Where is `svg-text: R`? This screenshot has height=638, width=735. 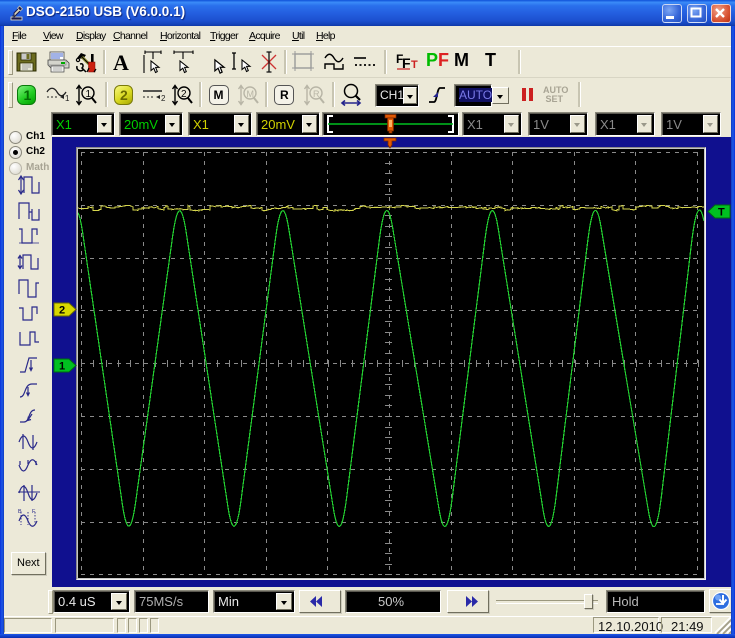
svg-text: R is located at coordinates (316, 94).